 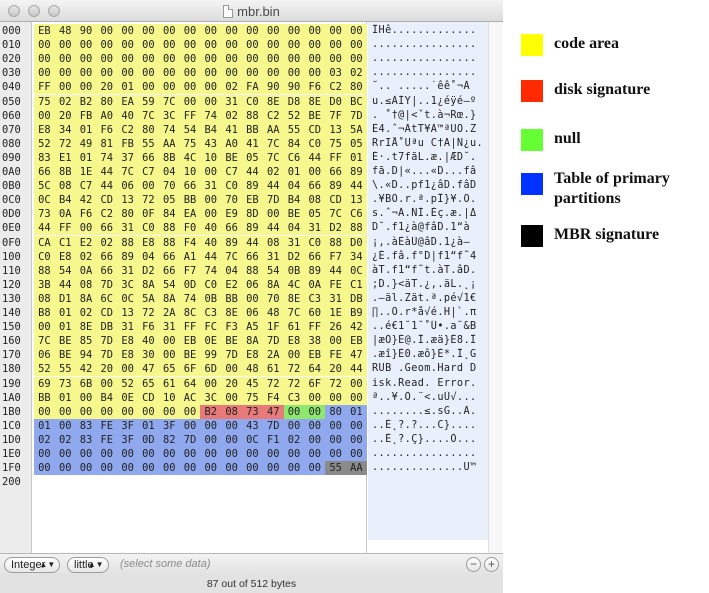 What do you see at coordinates (169, 369) in the screenshot?
I see `hex-byte: 65` at bounding box center [169, 369].